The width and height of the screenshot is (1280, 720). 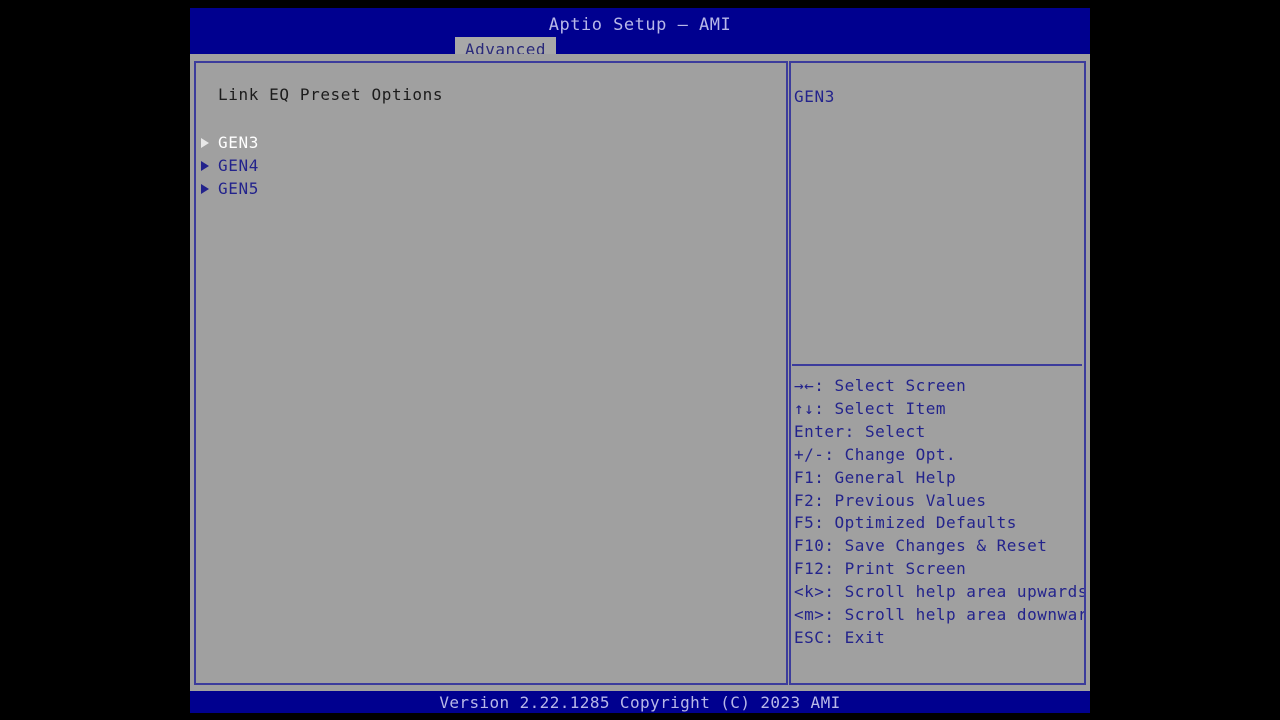 I want to click on page-title: Aptio Setup – AMI, so click(x=640, y=25).